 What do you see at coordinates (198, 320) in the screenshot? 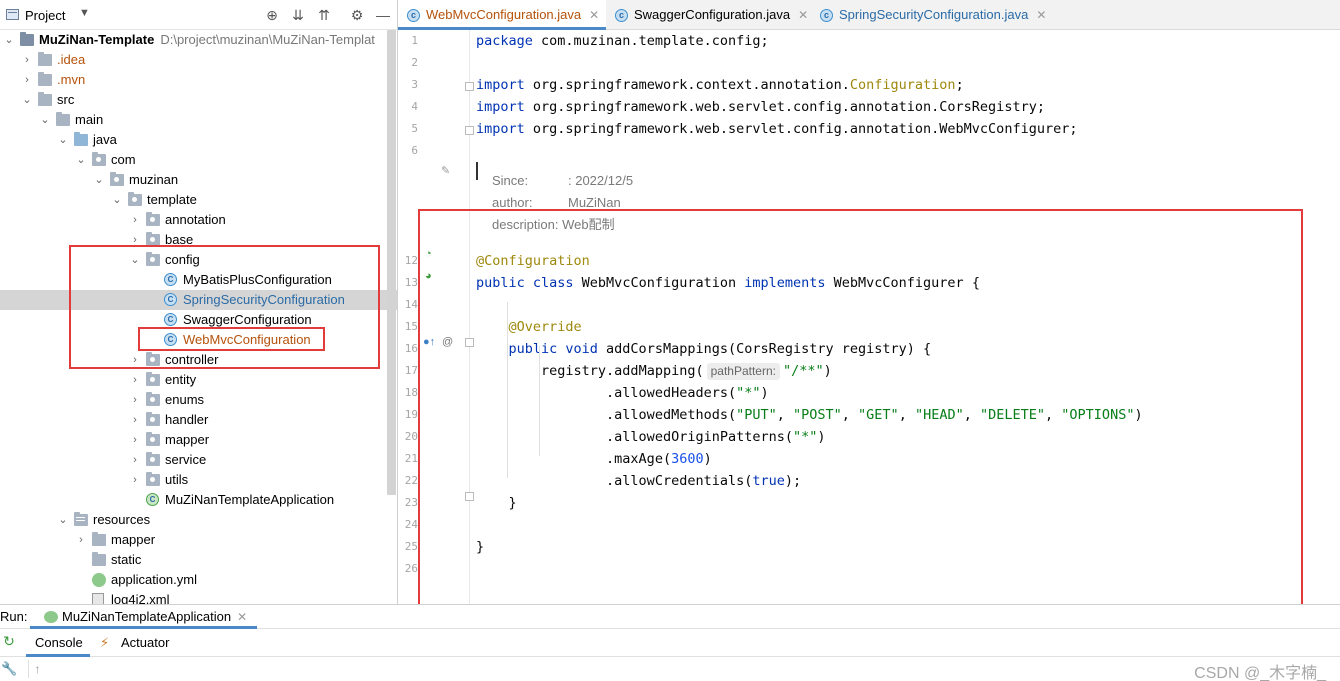
I see `tree-item: C SwaggerConfiguration` at bounding box center [198, 320].